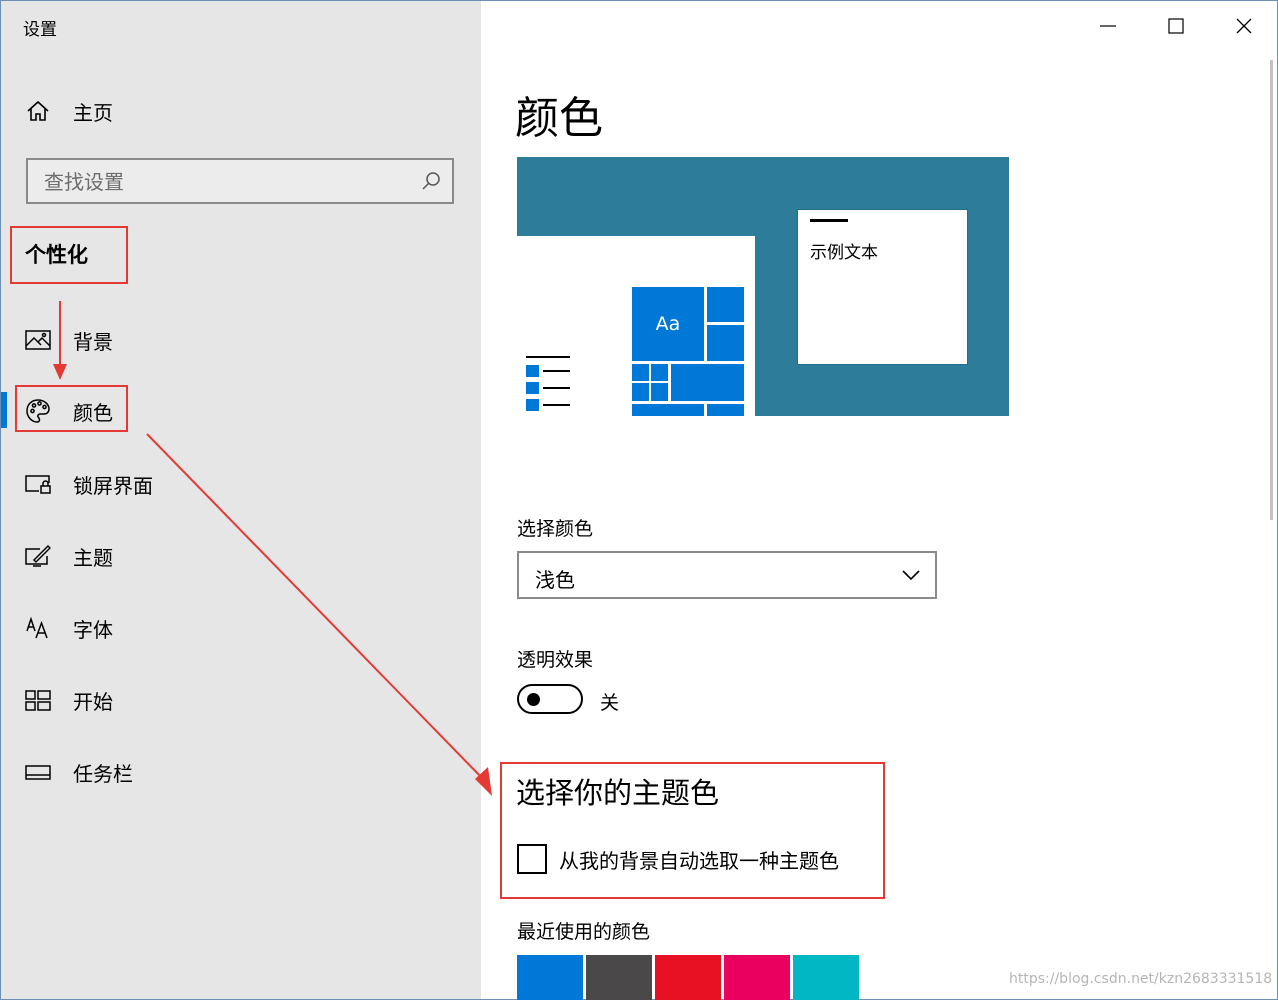 This screenshot has width=1278, height=1000. What do you see at coordinates (763, 286) in the screenshot?
I see `color-preview: Aa 示例文本` at bounding box center [763, 286].